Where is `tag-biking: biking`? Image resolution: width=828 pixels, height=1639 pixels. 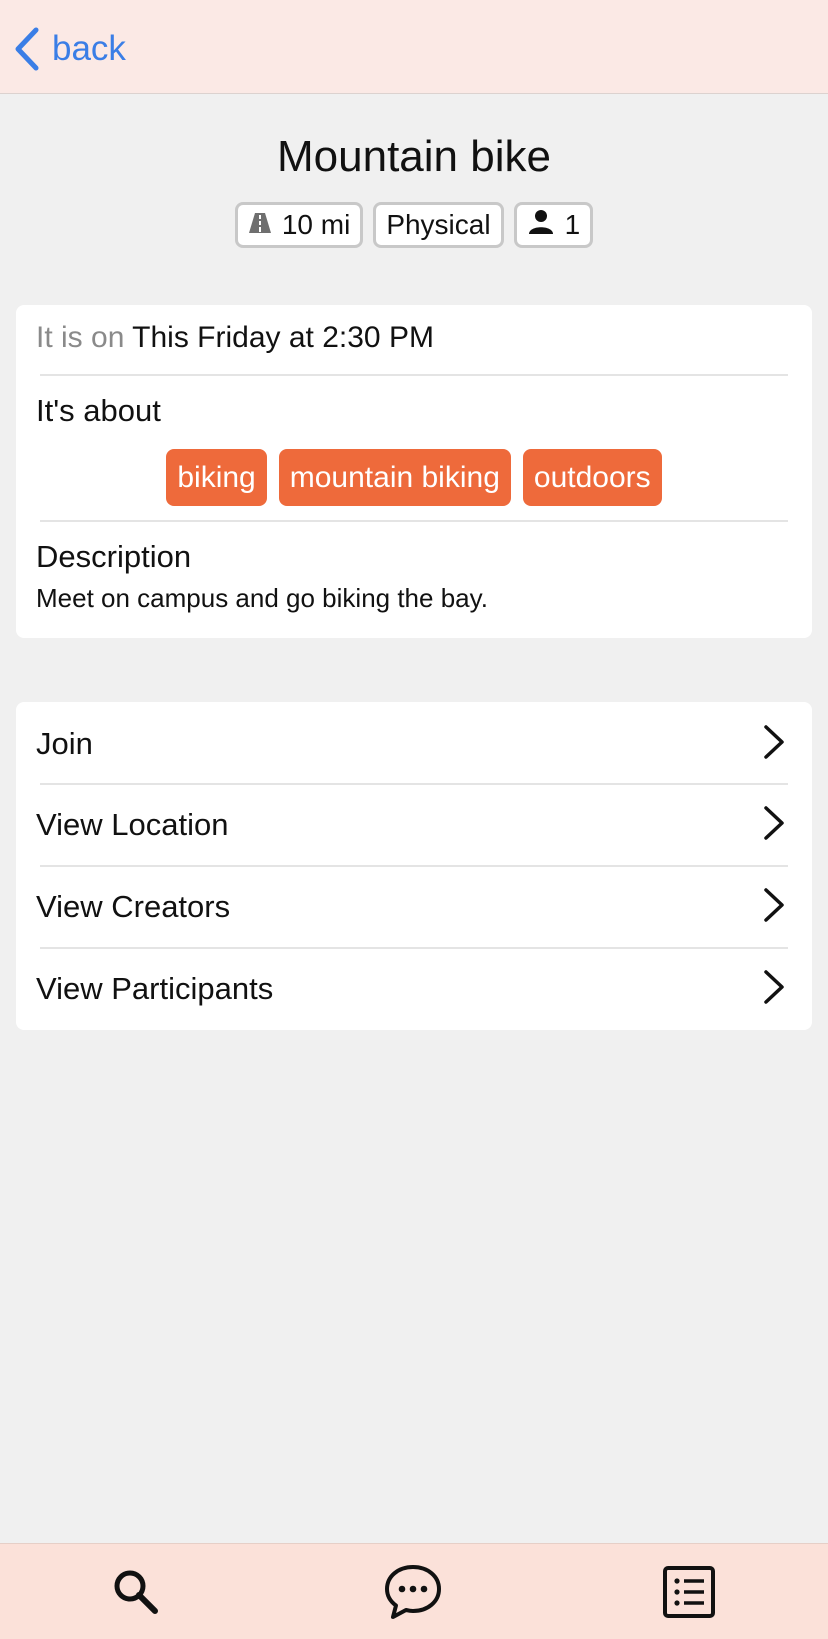 tag-biking: biking is located at coordinates (216, 477).